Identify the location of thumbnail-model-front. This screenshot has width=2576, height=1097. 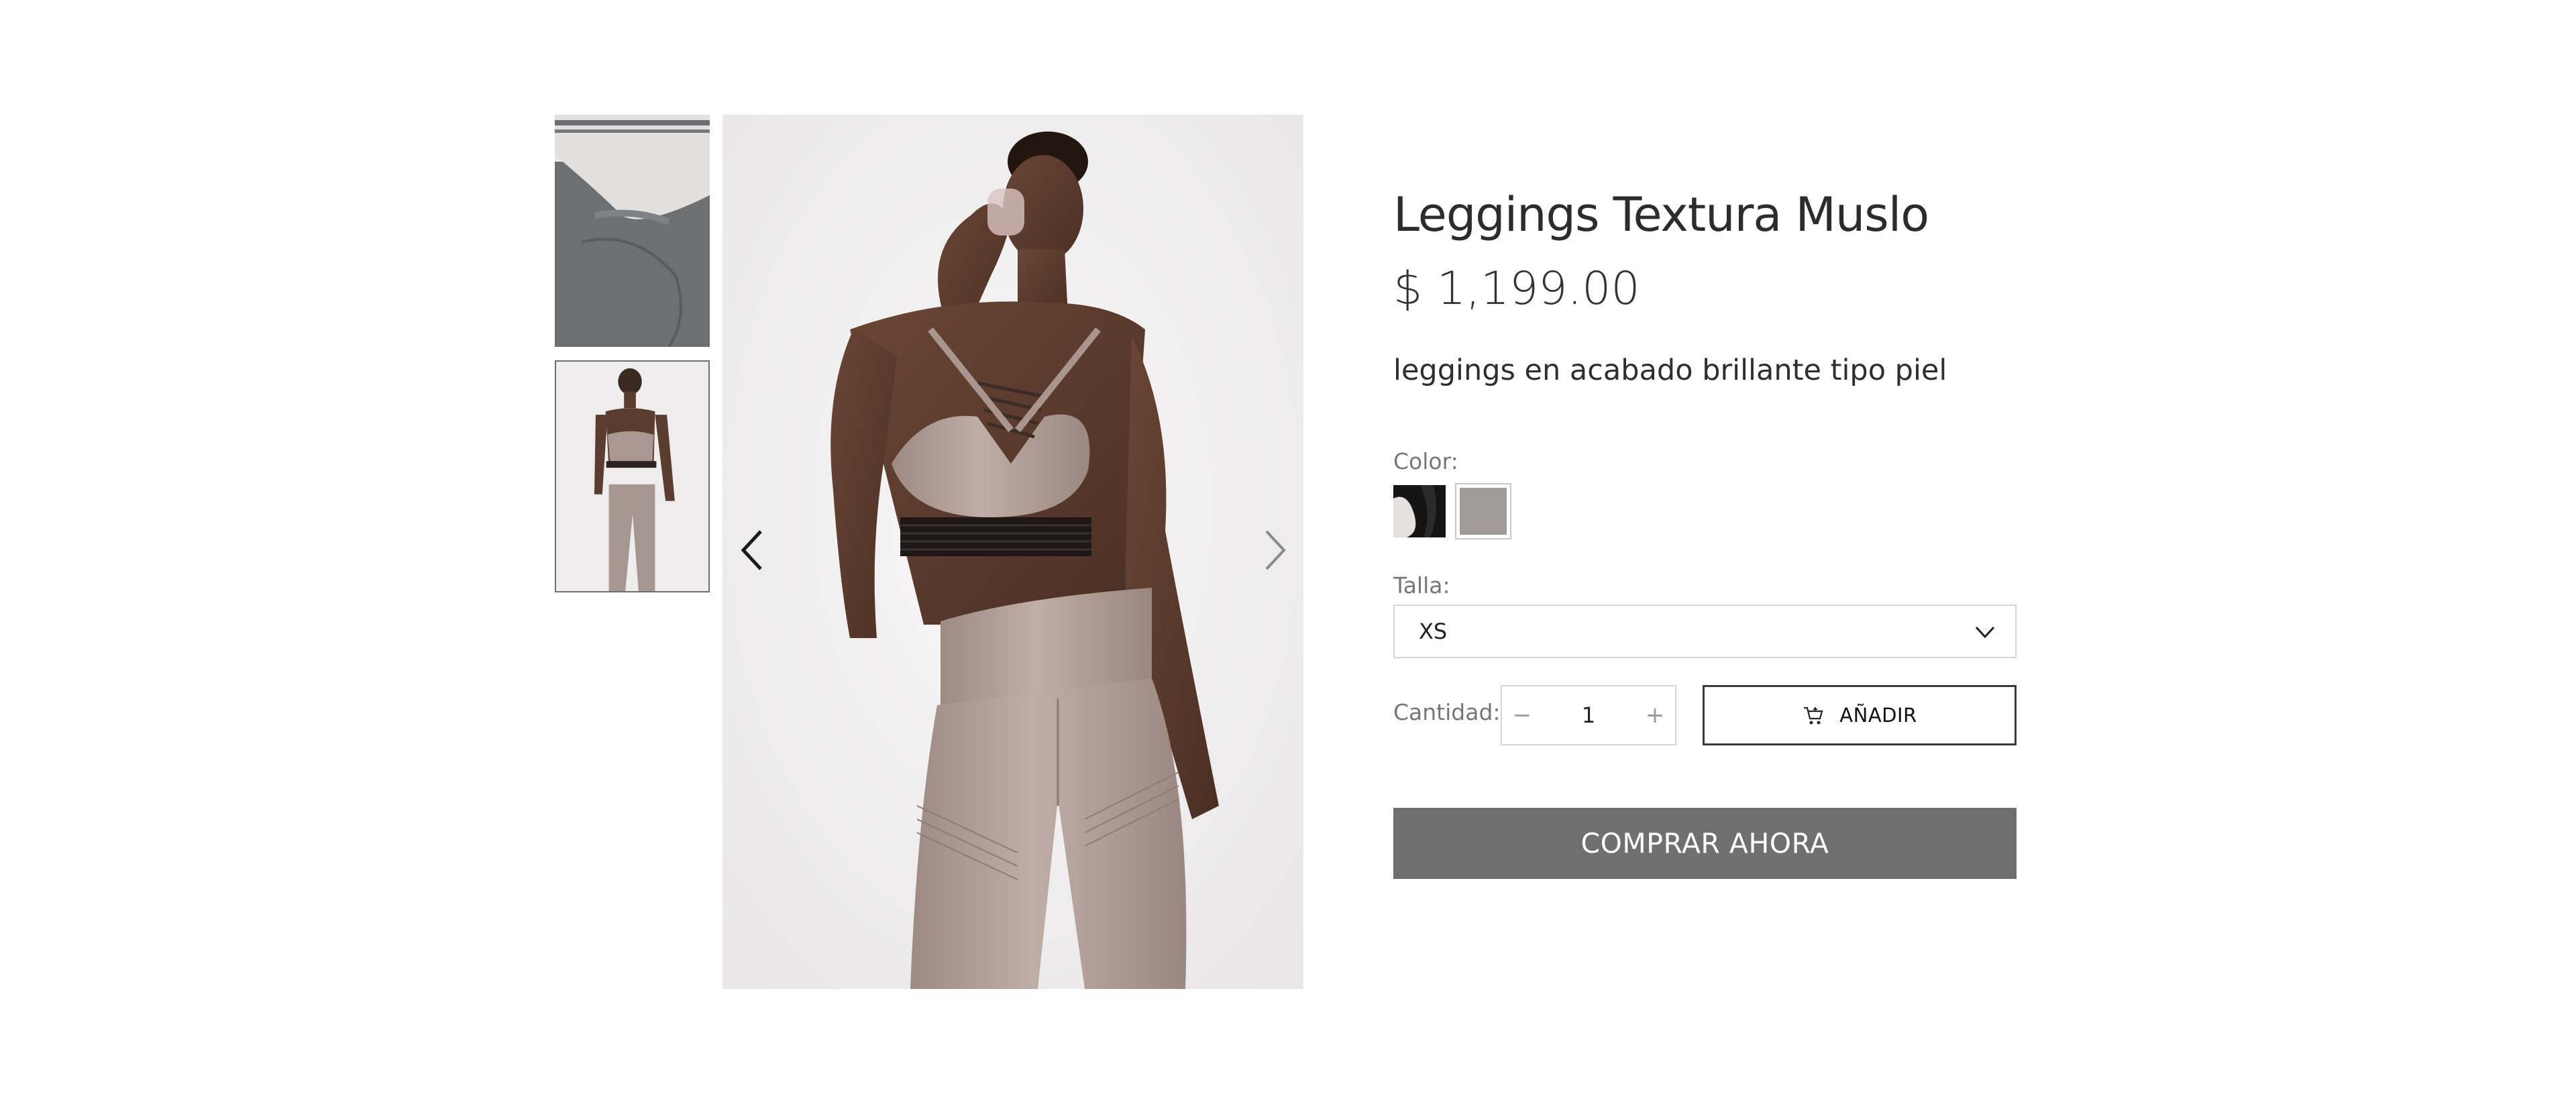
(632, 476).